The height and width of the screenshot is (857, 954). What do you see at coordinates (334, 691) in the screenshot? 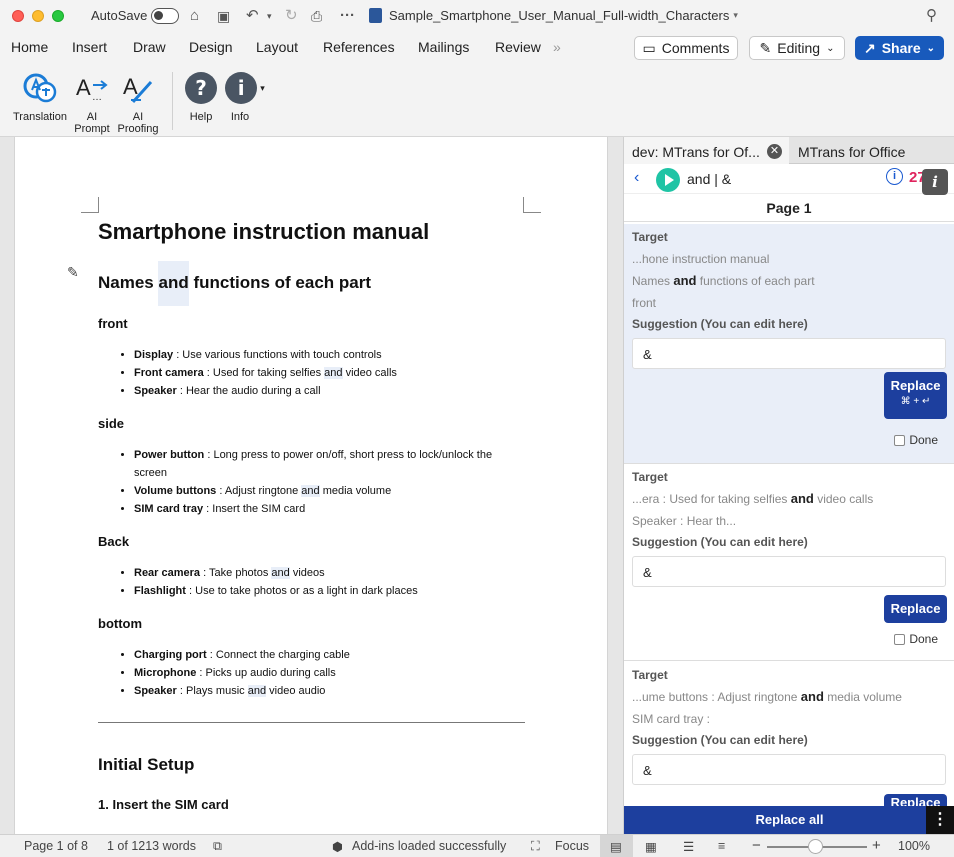
I see `list-item: Speaker : Plays music and video audio` at bounding box center [334, 691].